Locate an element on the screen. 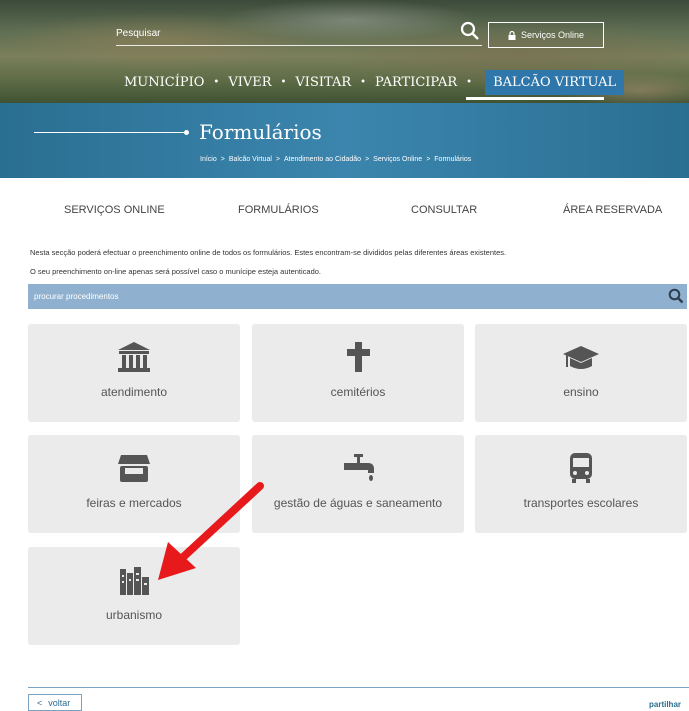 The image size is (689, 711). procedure-search-input: procurar procedimentos is located at coordinates (76, 296).